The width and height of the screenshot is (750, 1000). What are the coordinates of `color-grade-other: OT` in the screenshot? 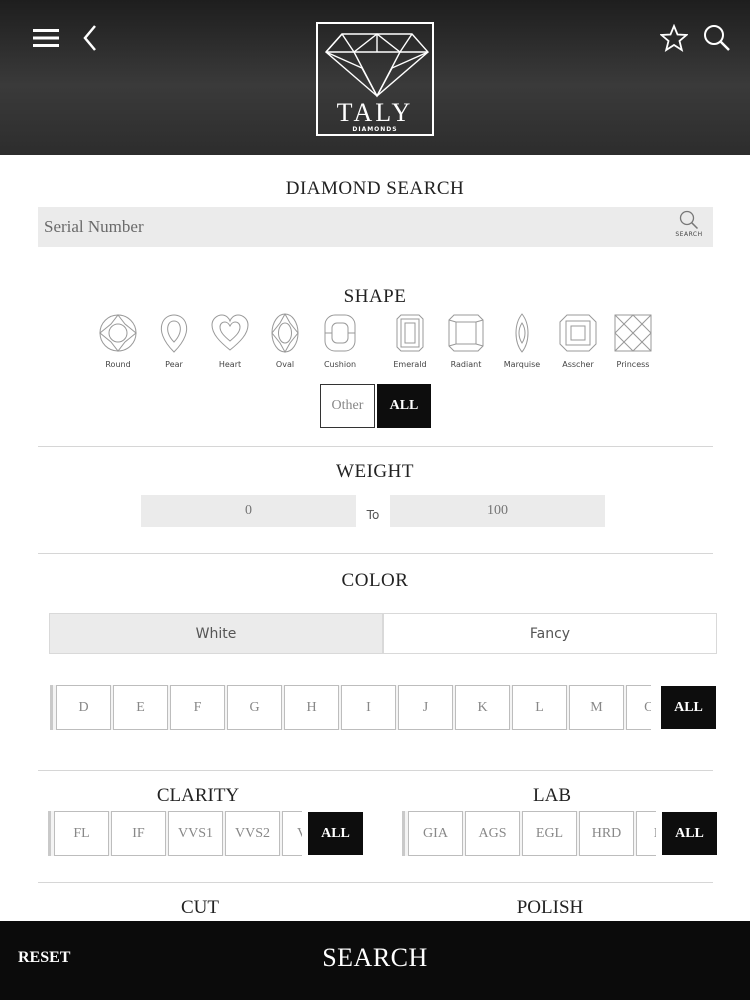 It's located at (638, 707).